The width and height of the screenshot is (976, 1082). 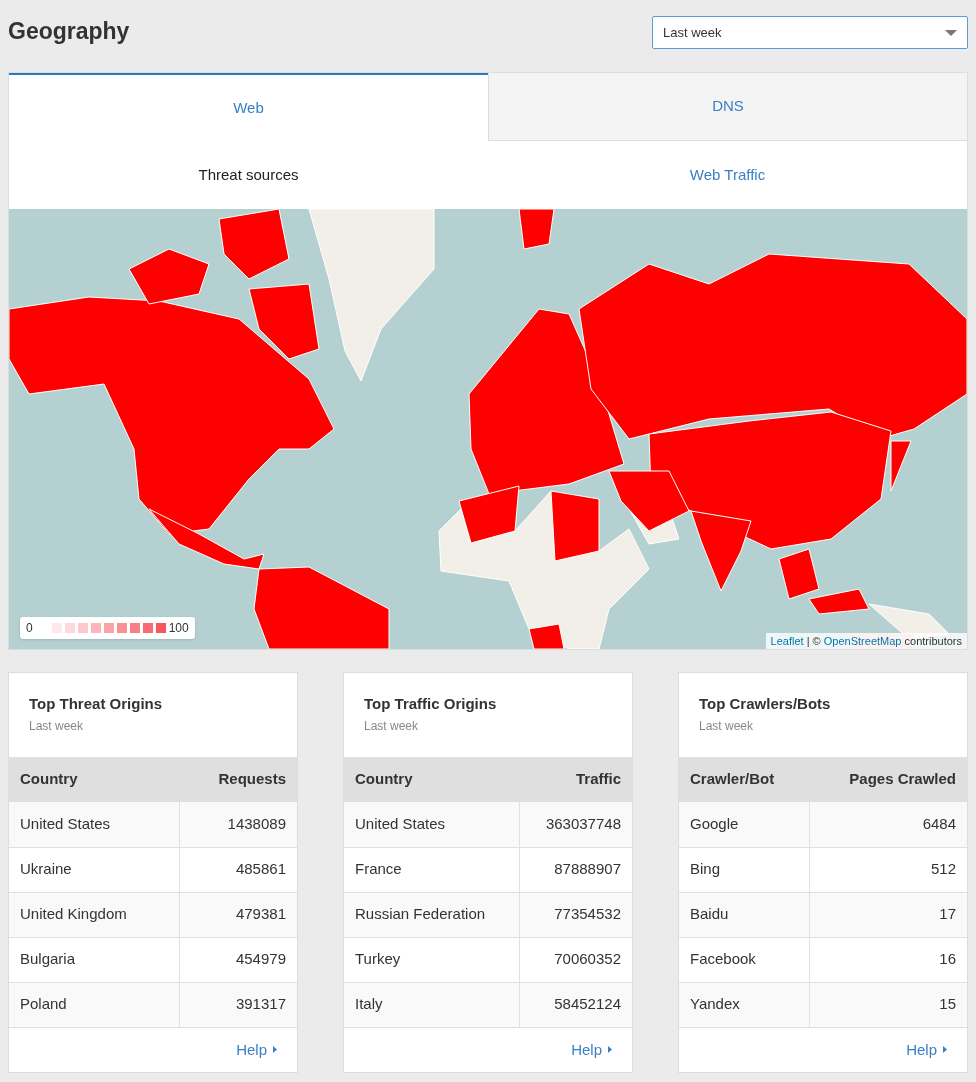 What do you see at coordinates (888, 959) in the screenshot?
I see `table-cell: 16` at bounding box center [888, 959].